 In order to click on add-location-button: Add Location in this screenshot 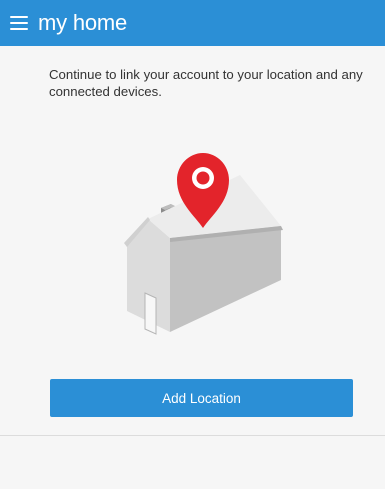, I will do `click(201, 398)`.